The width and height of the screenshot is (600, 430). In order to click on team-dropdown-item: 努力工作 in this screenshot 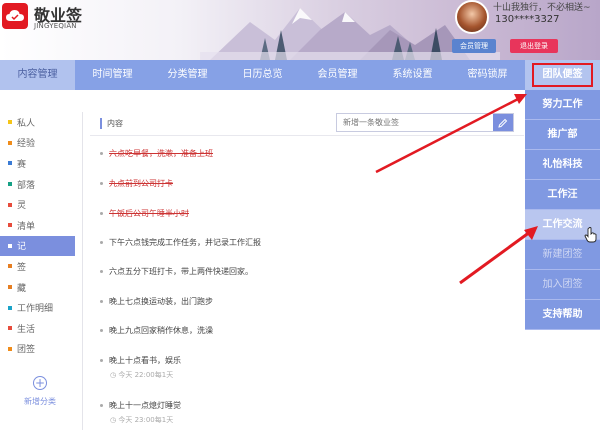, I will do `click(562, 105)`.